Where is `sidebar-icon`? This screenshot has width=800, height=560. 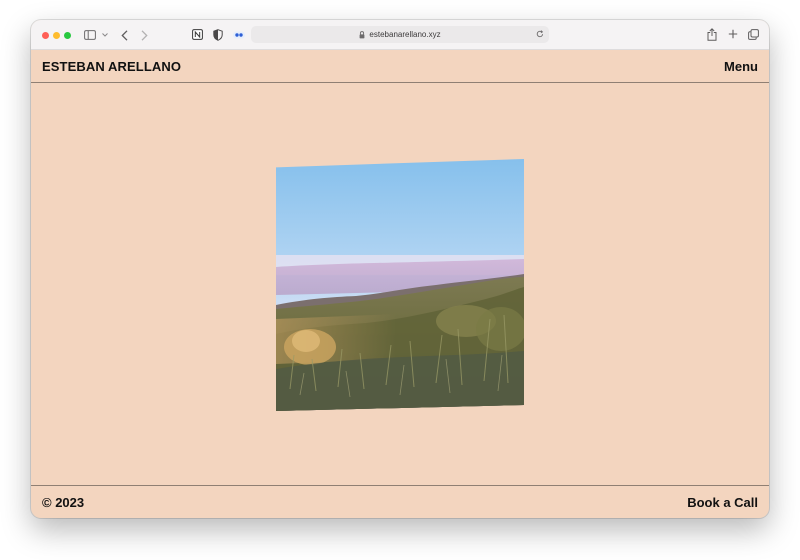
sidebar-icon is located at coordinates (90, 35).